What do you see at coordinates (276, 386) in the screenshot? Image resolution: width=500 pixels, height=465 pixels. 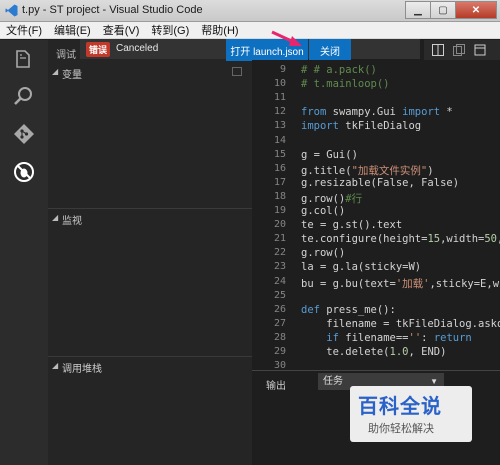 I see `output-label: 输出` at bounding box center [276, 386].